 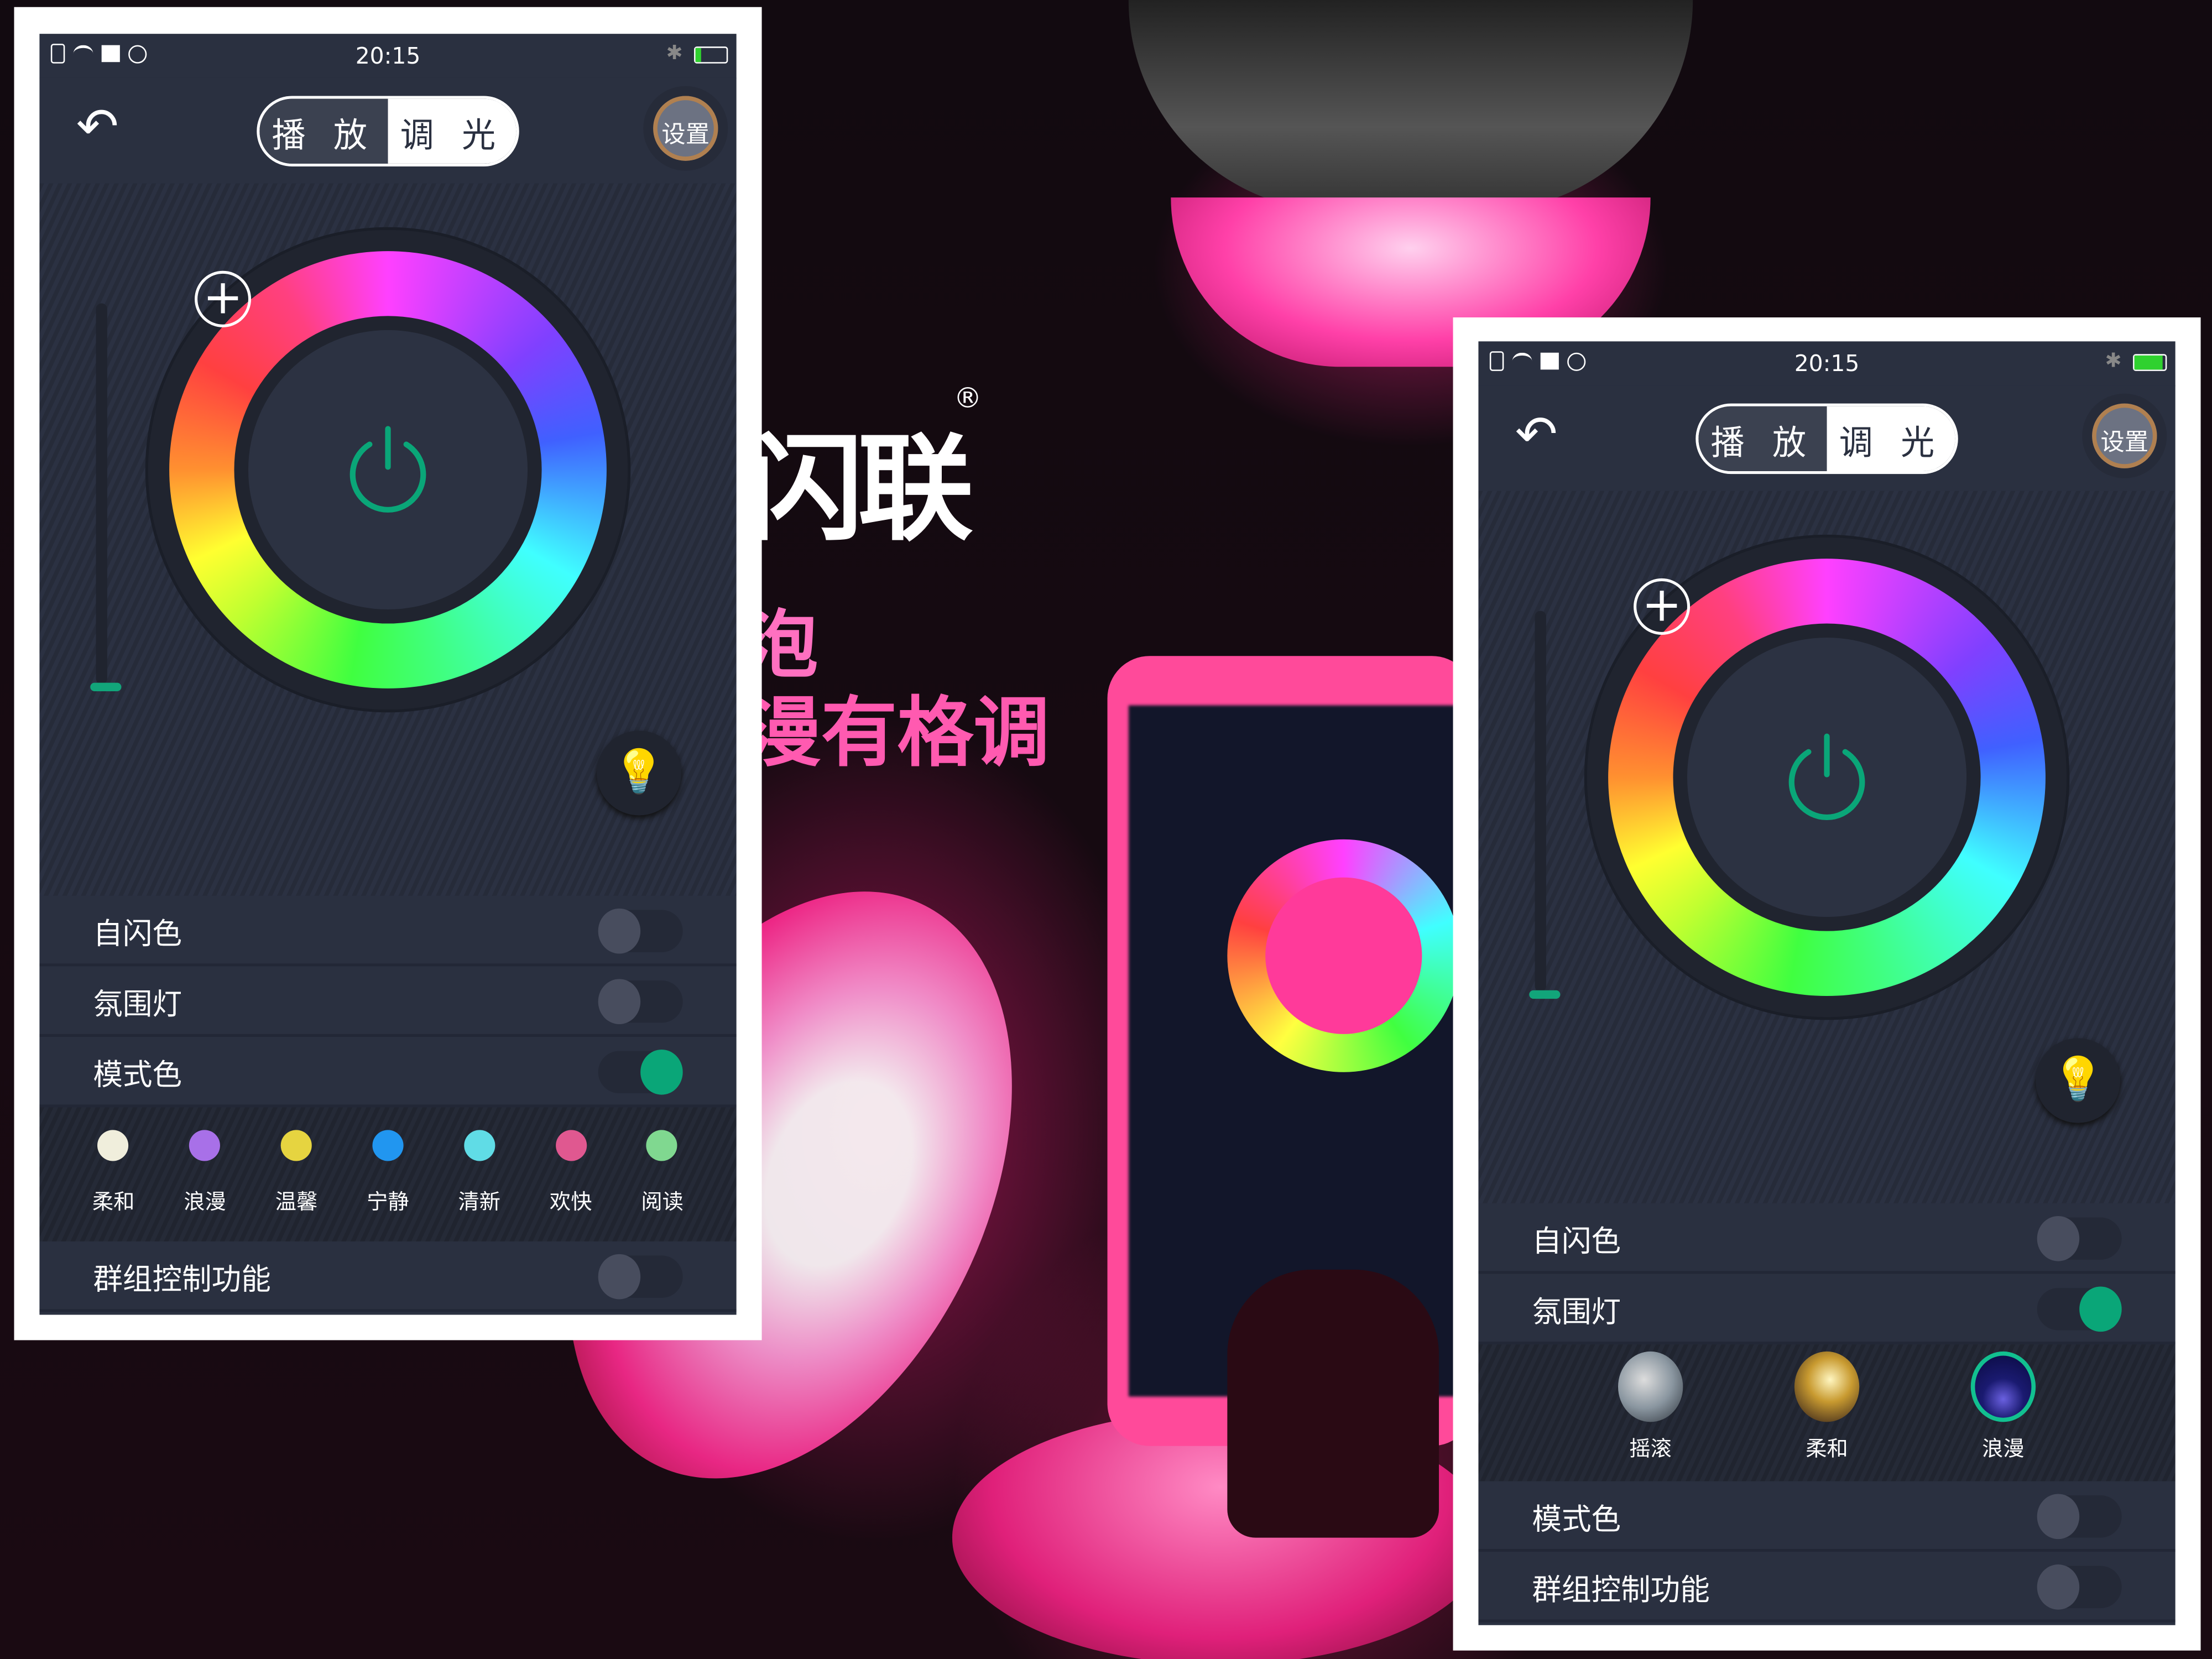 I want to click on swatch-item: 清新, so click(x=480, y=1175).